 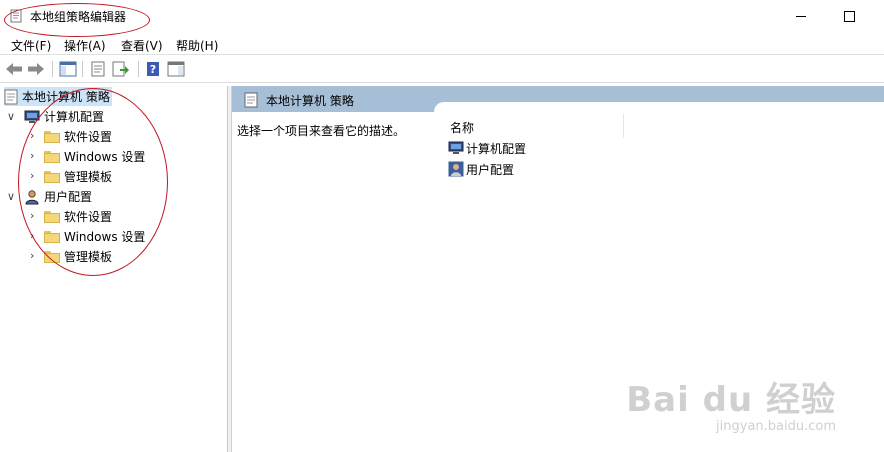 I want to click on tree-item-computer-admin-templates: 管理模板, so click(x=78, y=176).